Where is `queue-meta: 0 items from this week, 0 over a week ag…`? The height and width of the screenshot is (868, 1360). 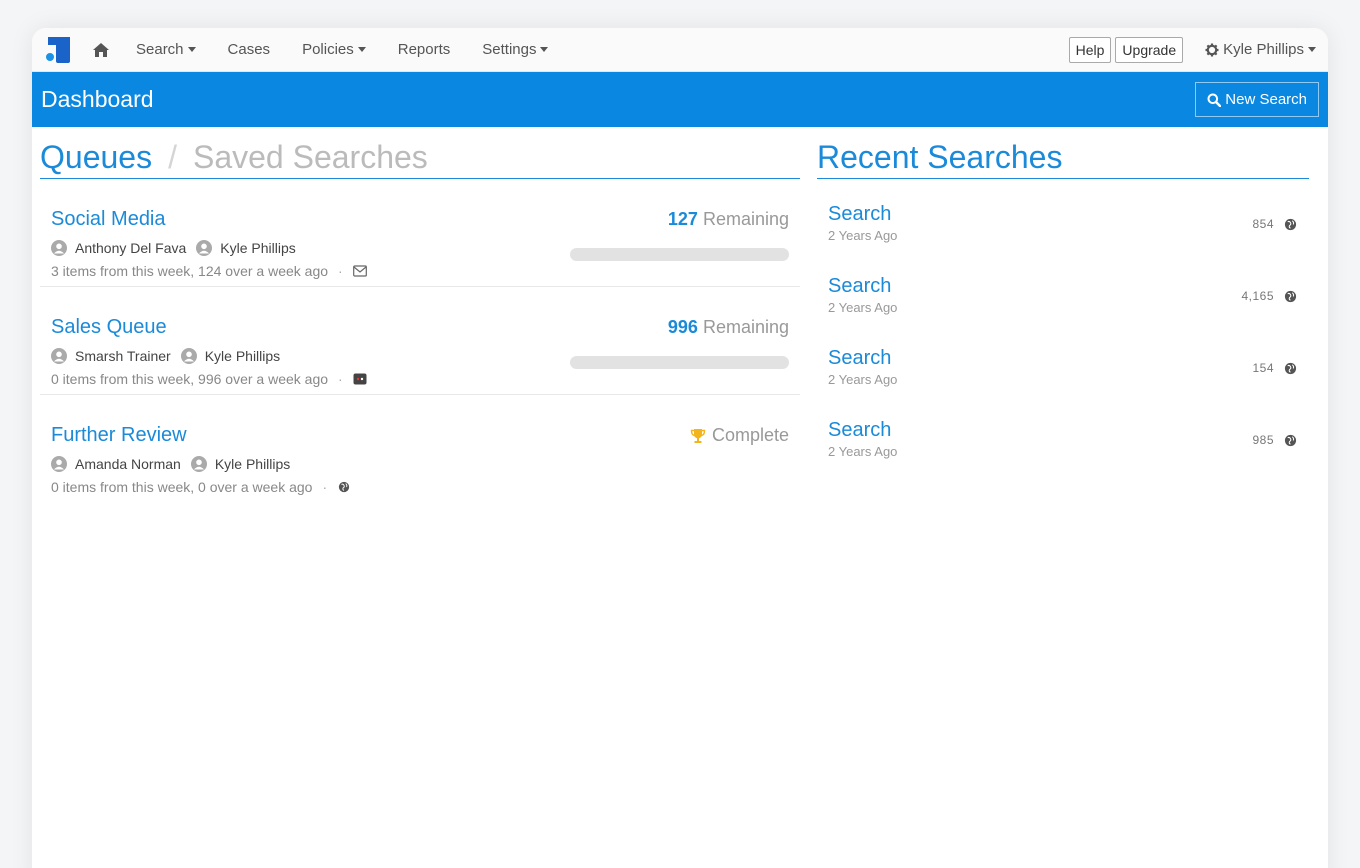 queue-meta: 0 items from this week, 0 over a week ag… is located at coordinates (420, 487).